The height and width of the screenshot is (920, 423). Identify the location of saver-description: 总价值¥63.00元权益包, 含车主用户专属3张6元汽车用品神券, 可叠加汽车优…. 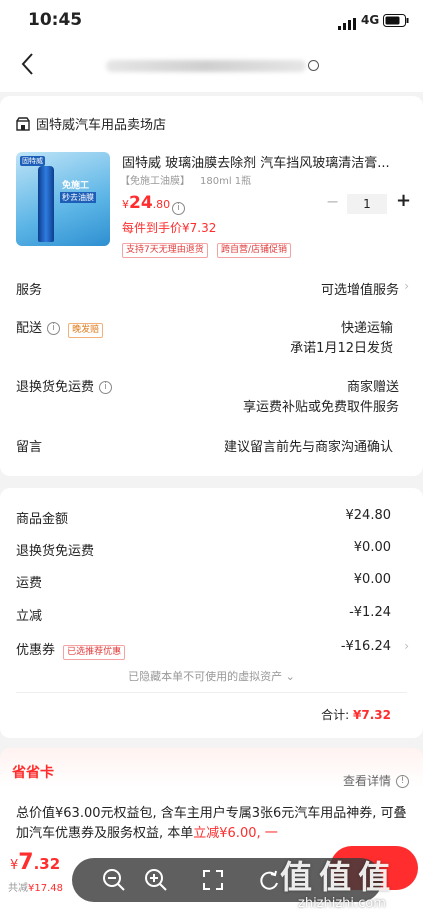
(213, 824).